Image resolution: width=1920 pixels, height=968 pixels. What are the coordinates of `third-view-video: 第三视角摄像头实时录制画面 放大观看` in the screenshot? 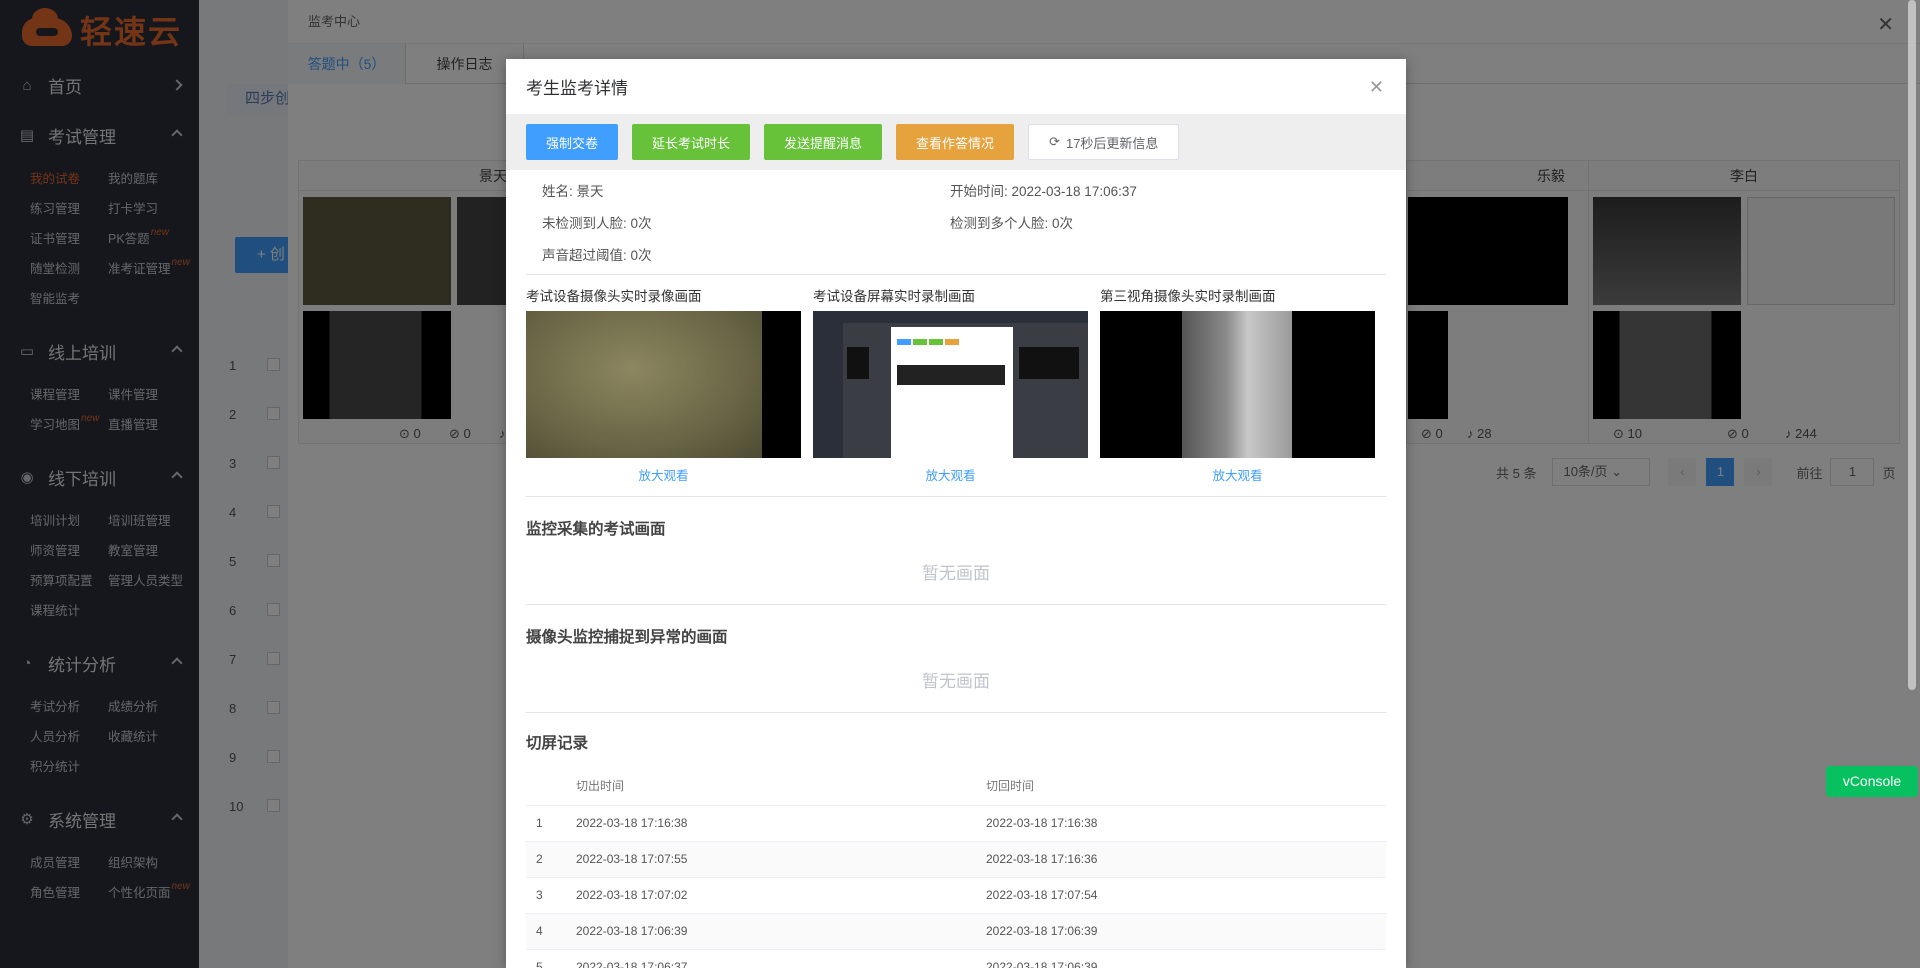 It's located at (1237, 390).